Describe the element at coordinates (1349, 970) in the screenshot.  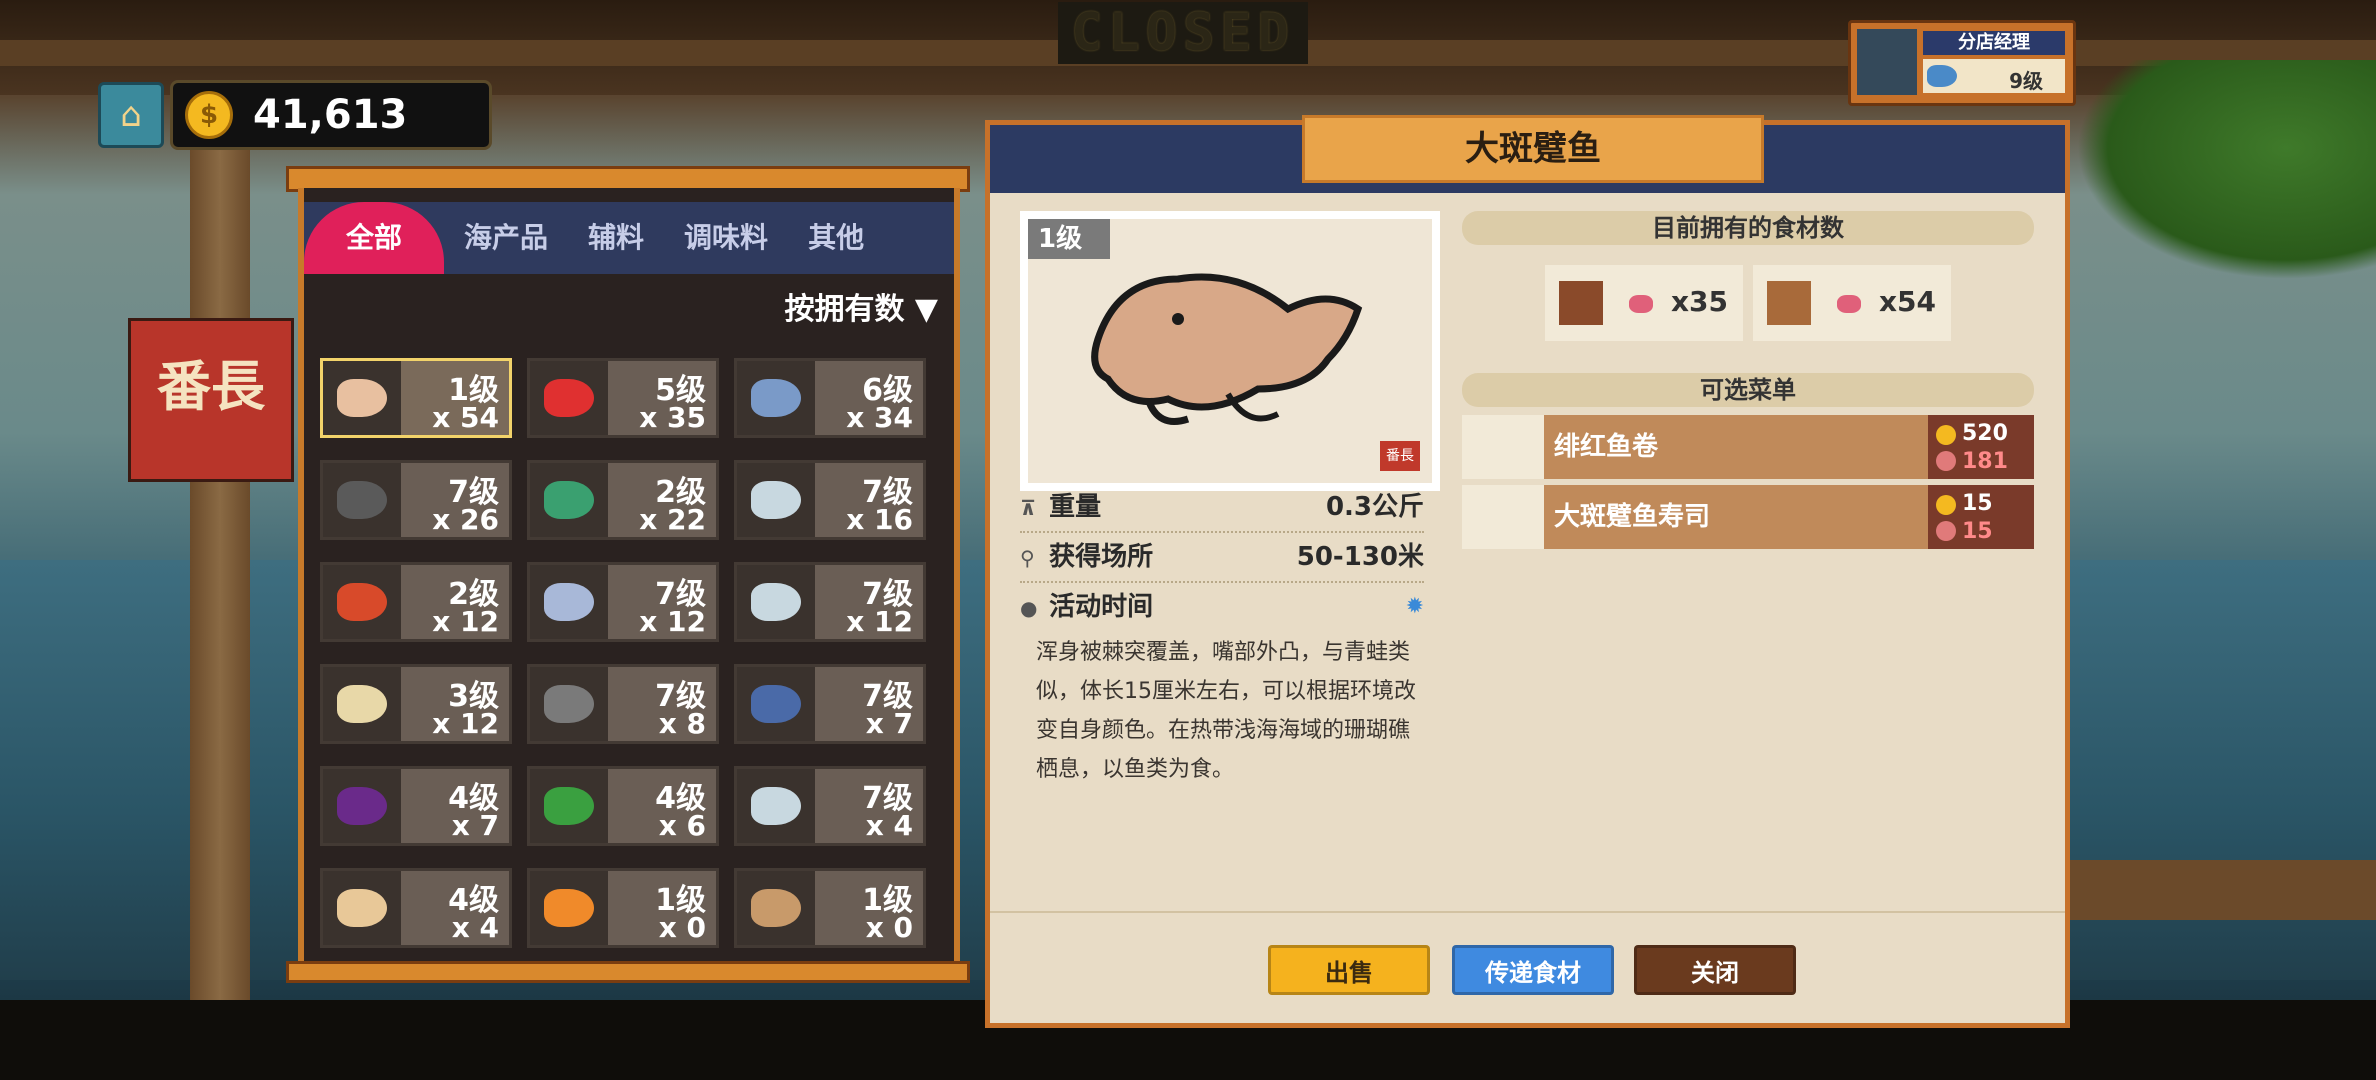
I see `sell-button: 出售` at that location.